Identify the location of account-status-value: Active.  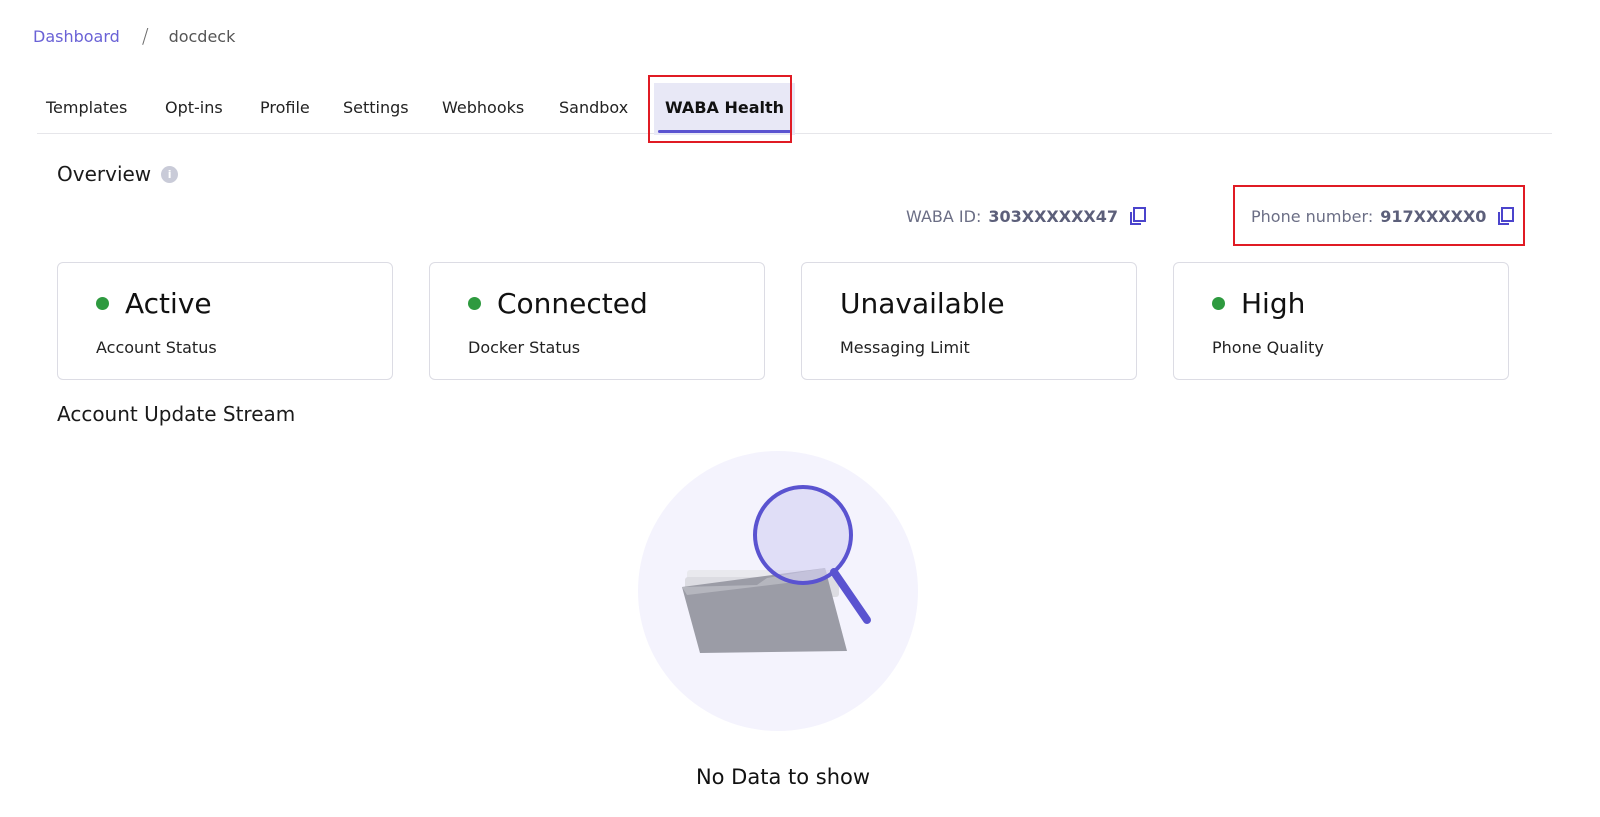
(168, 303).